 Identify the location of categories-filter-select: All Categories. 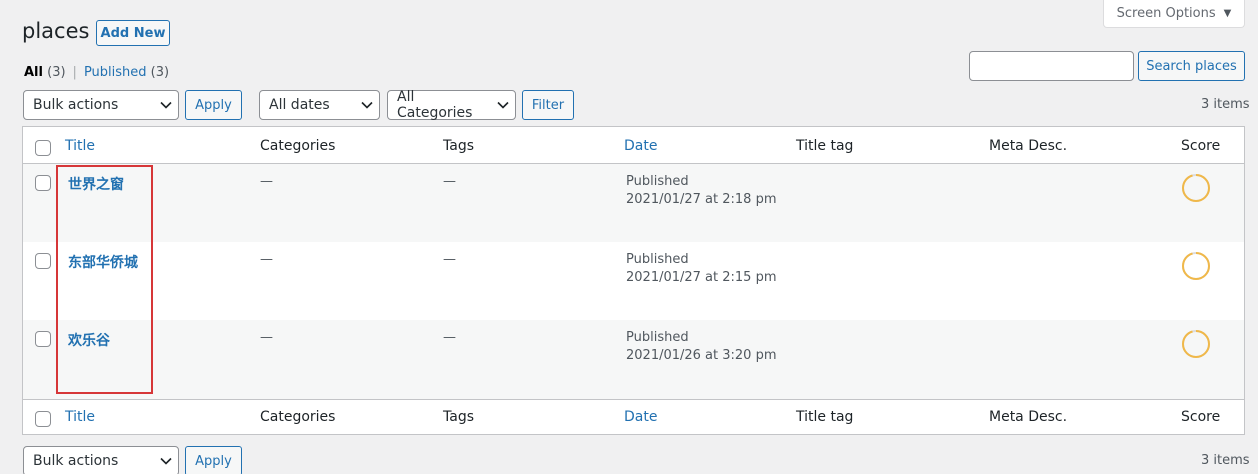
(451, 105).